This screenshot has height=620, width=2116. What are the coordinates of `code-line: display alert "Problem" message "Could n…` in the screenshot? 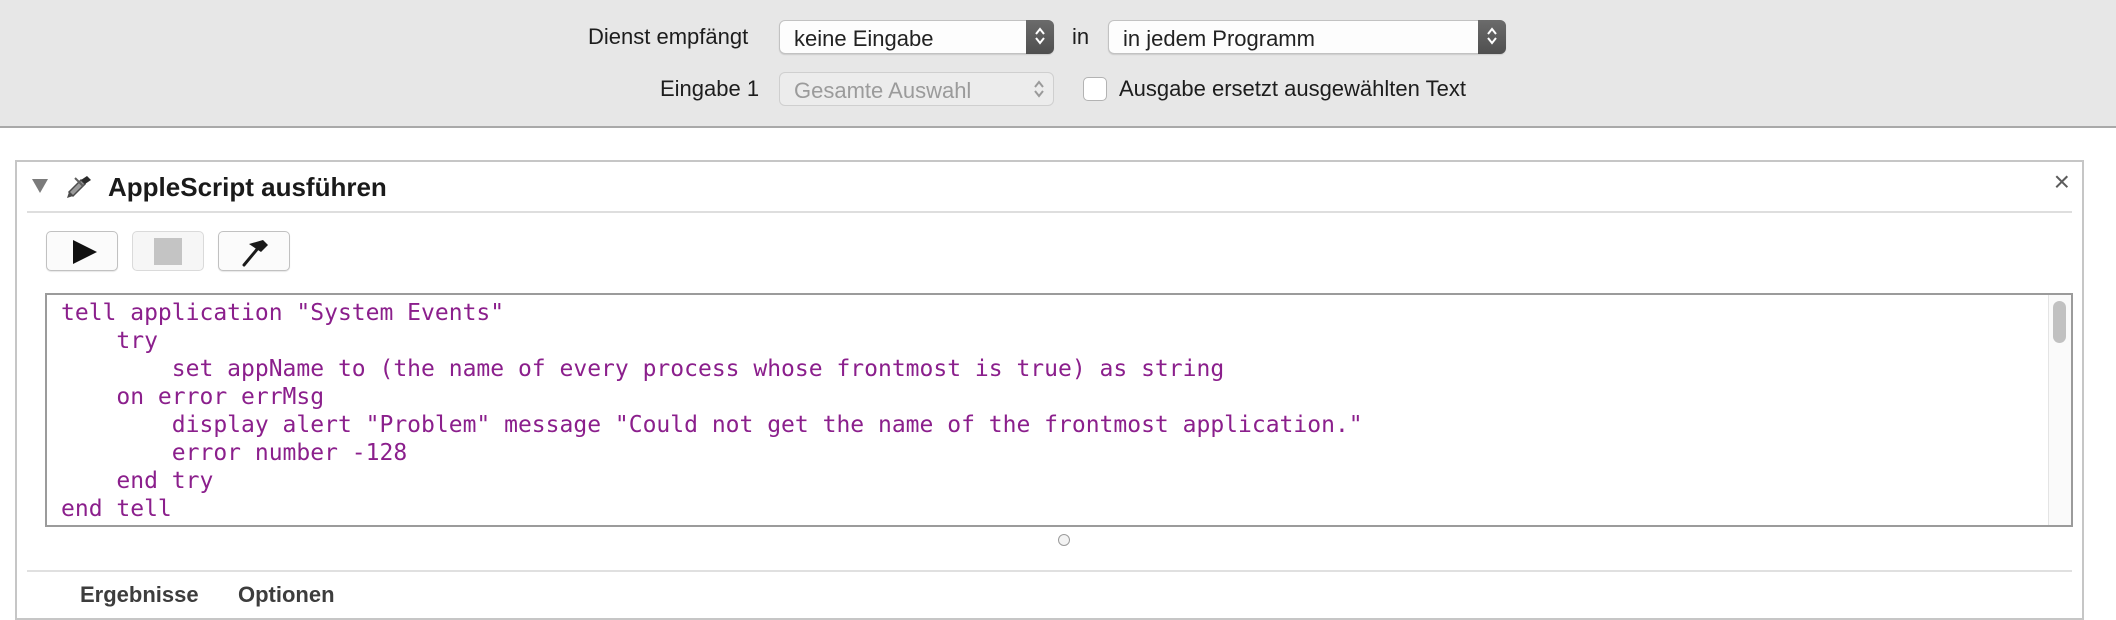 It's located at (712, 425).